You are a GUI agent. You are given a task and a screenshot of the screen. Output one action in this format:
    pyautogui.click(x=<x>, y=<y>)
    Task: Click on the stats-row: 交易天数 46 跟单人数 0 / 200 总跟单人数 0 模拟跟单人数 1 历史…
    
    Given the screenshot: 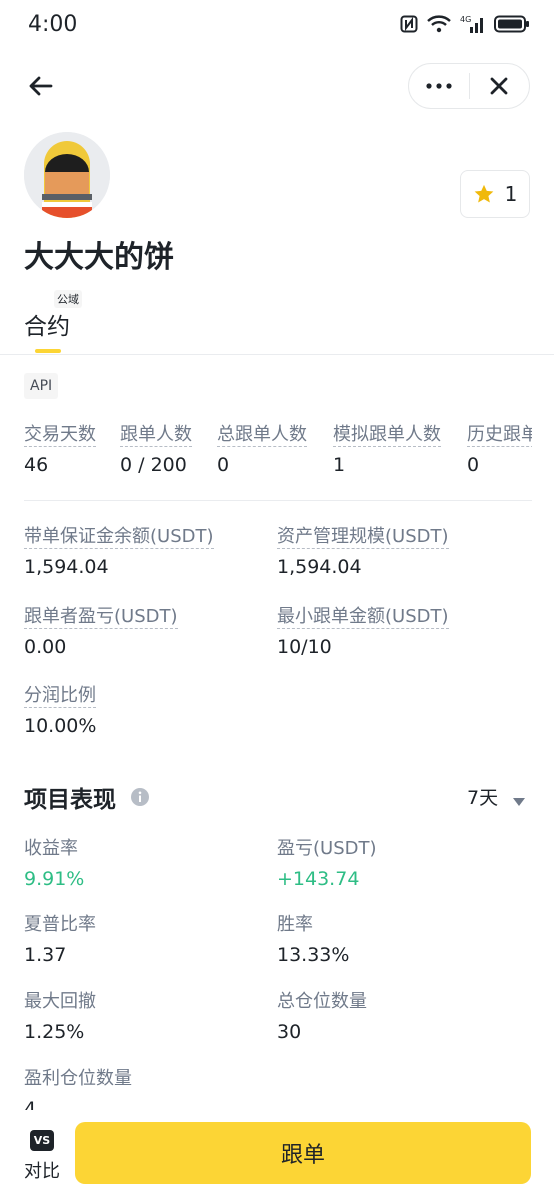 What is the action you would take?
    pyautogui.click(x=266, y=451)
    